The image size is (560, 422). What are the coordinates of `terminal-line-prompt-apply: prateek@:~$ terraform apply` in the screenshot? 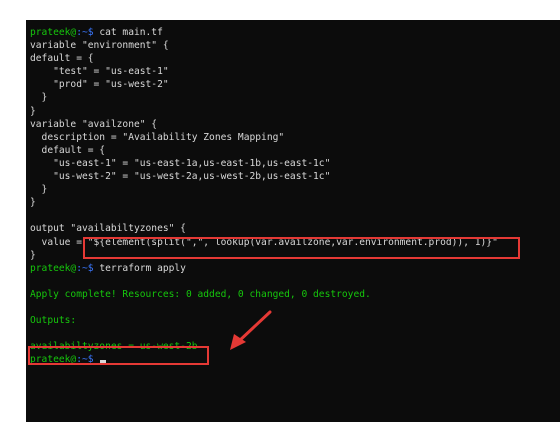 It's located at (264, 268).